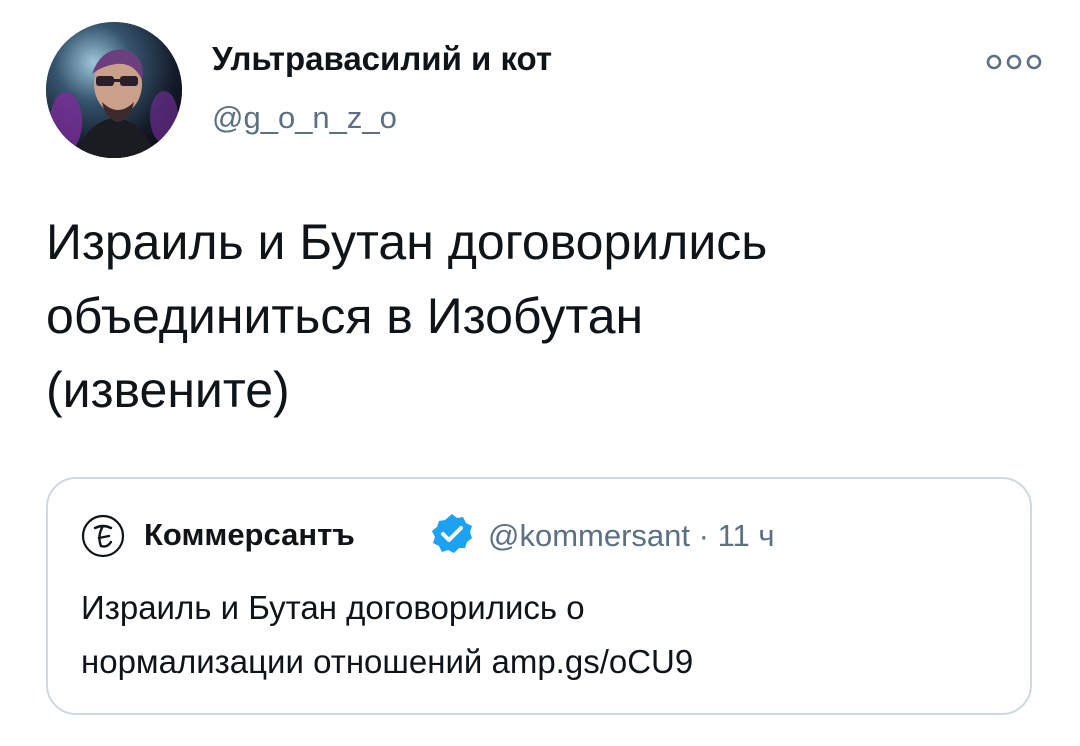  What do you see at coordinates (382, 59) in the screenshot?
I see `author-name: Ультравасилий и кот` at bounding box center [382, 59].